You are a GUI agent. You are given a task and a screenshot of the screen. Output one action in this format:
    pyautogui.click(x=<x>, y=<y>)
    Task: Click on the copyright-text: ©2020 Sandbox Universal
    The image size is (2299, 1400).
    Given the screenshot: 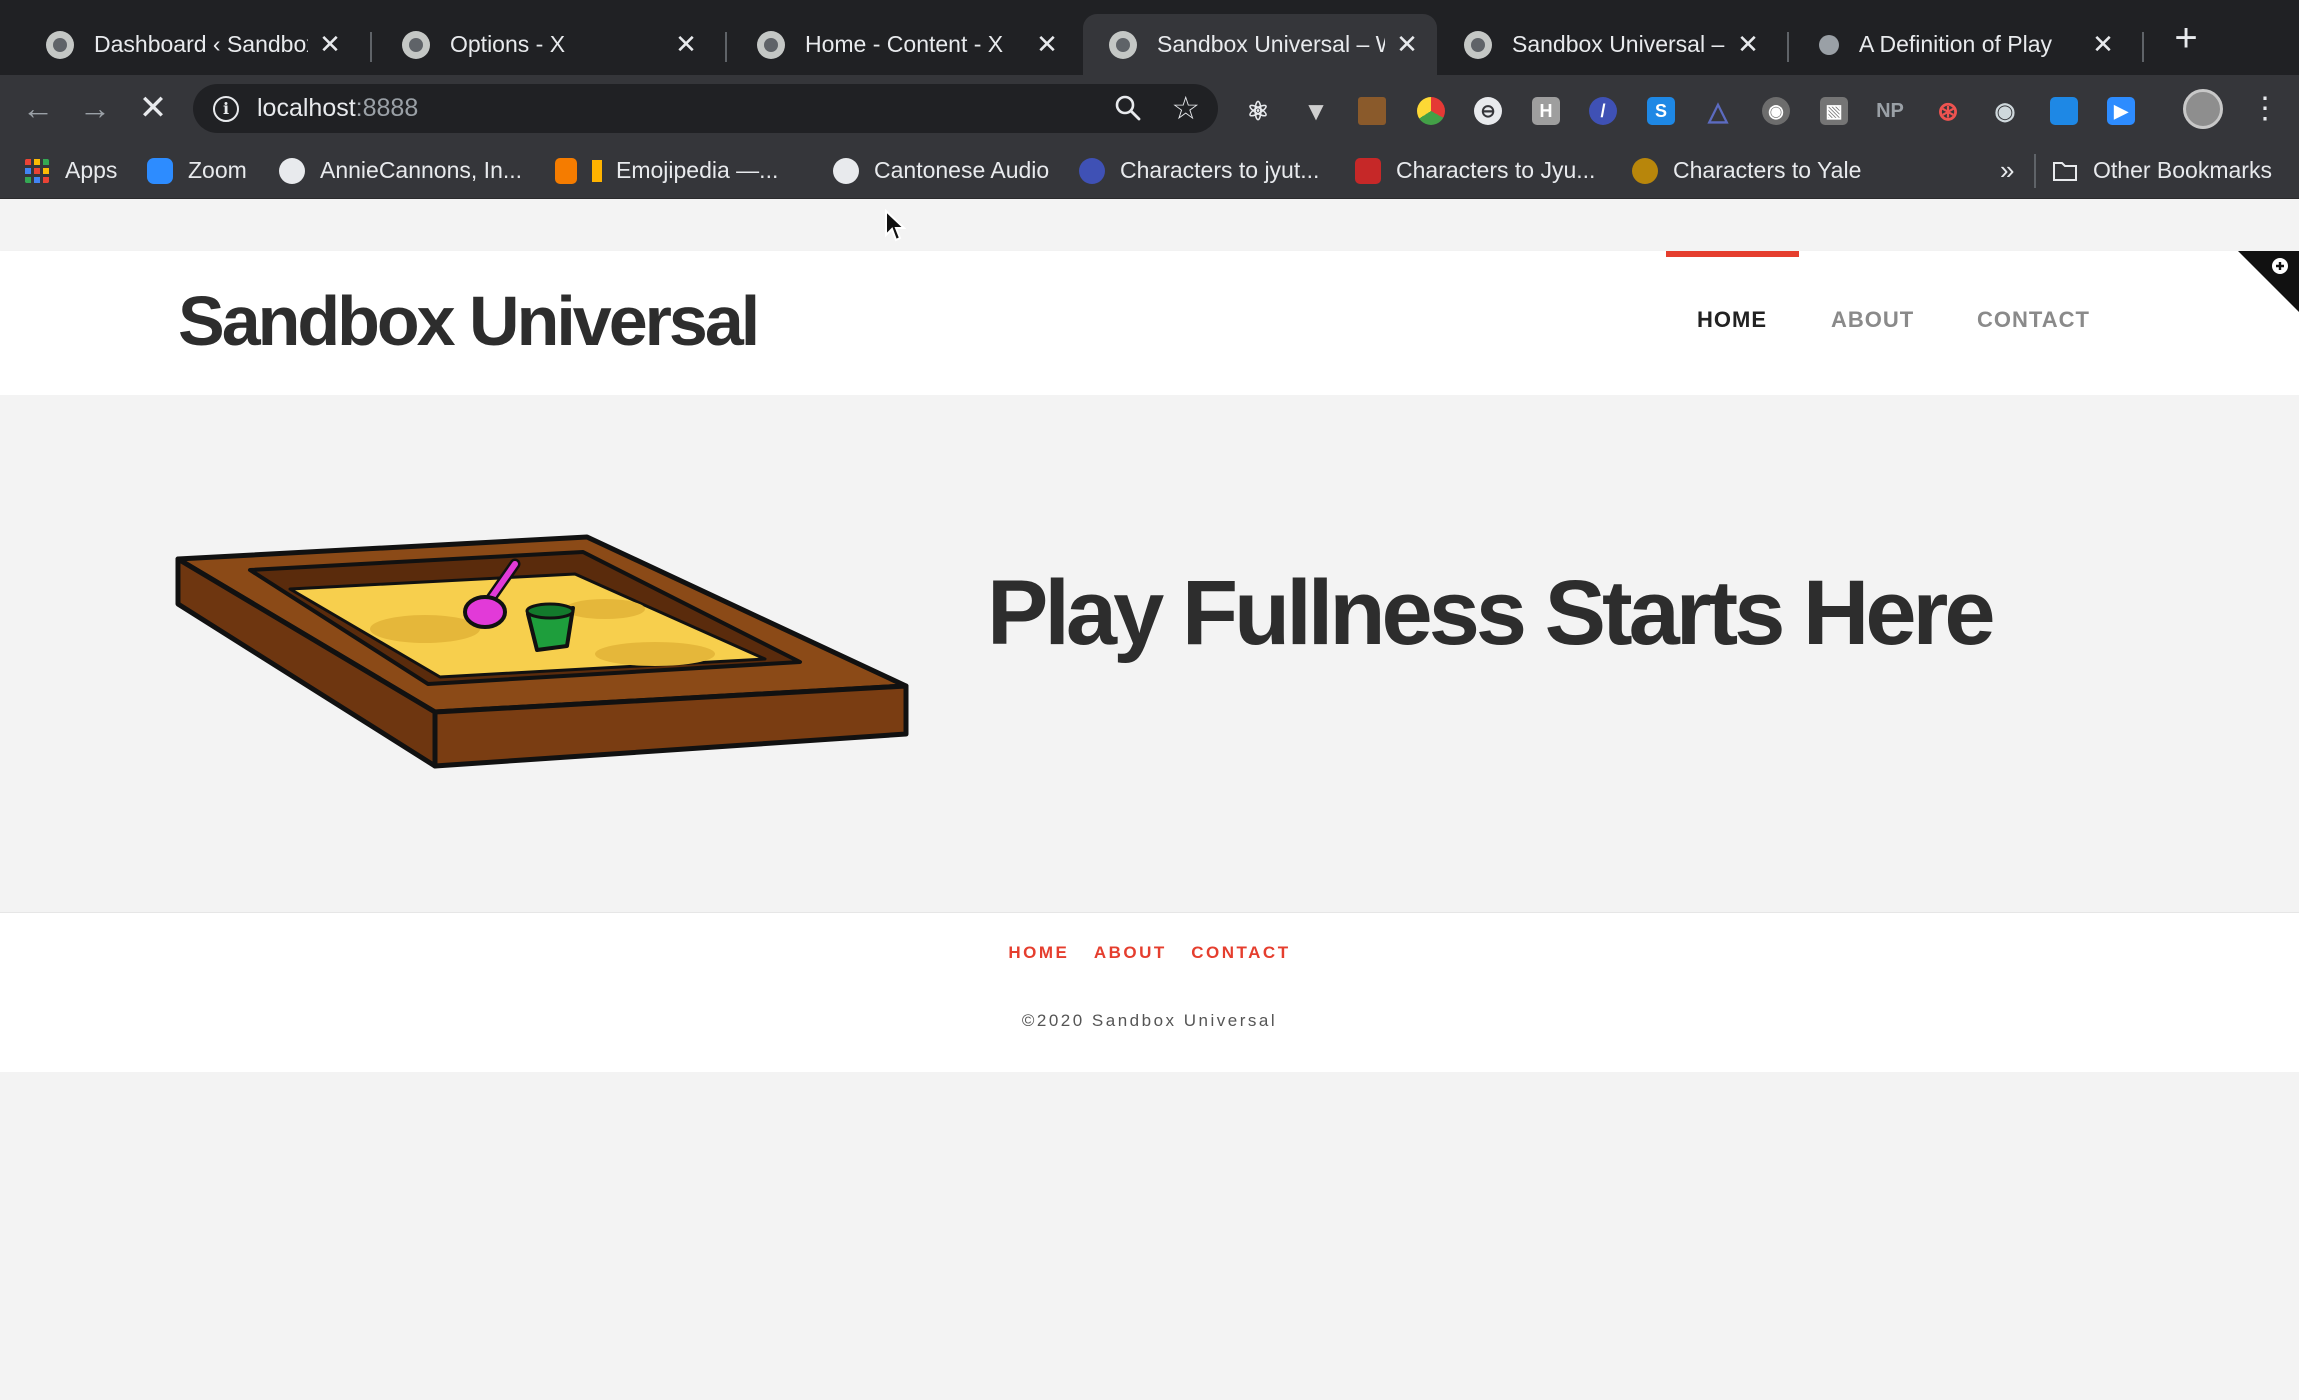 What is the action you would take?
    pyautogui.click(x=1149, y=1020)
    